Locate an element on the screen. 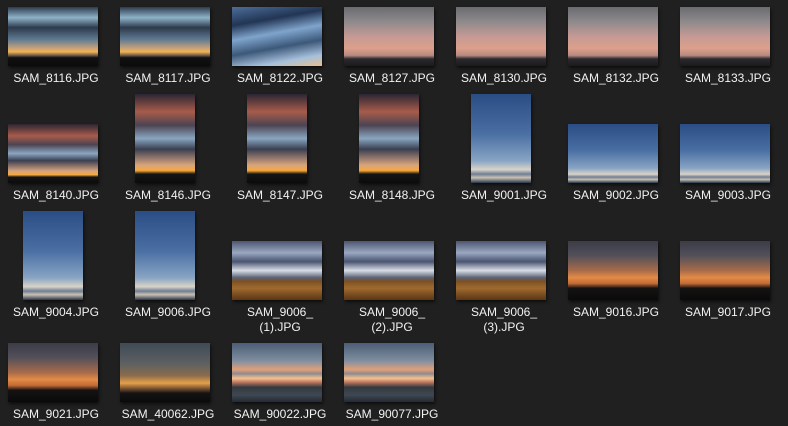 This screenshot has height=426, width=788. file-name: SAM_8148.JPG is located at coordinates (392, 195).